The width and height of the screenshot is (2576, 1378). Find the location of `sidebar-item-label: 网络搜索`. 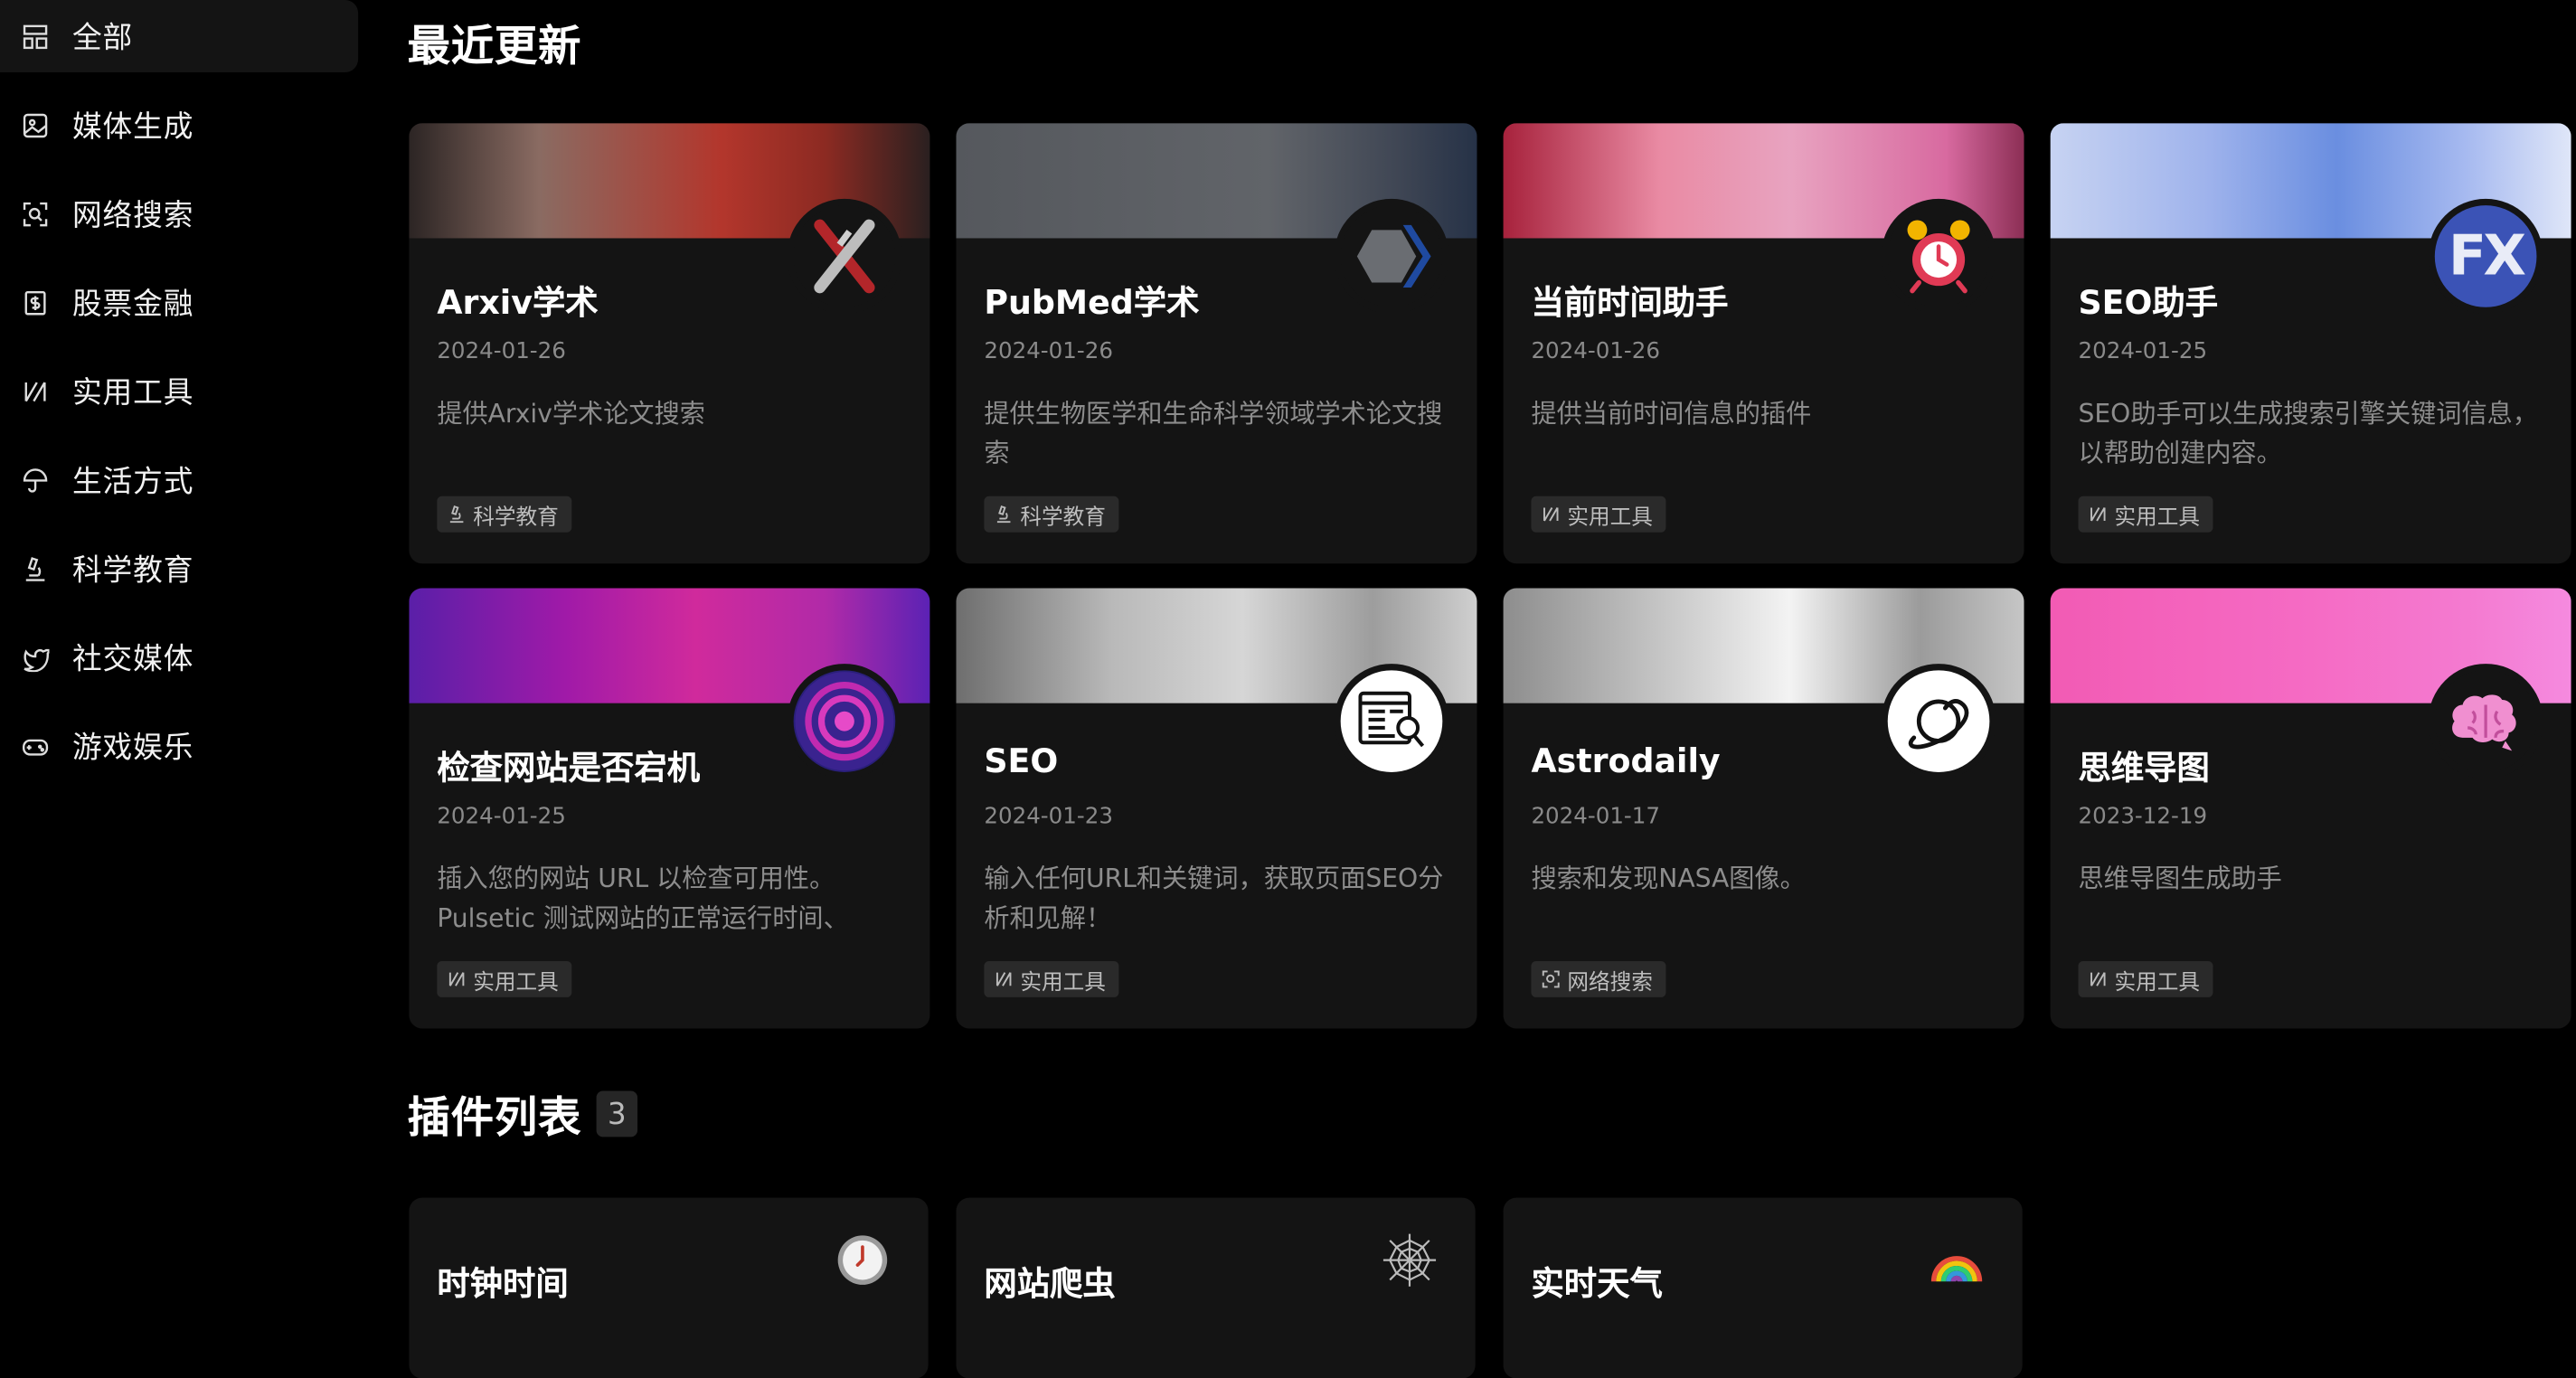

sidebar-item-label: 网络搜索 is located at coordinates (132, 216).